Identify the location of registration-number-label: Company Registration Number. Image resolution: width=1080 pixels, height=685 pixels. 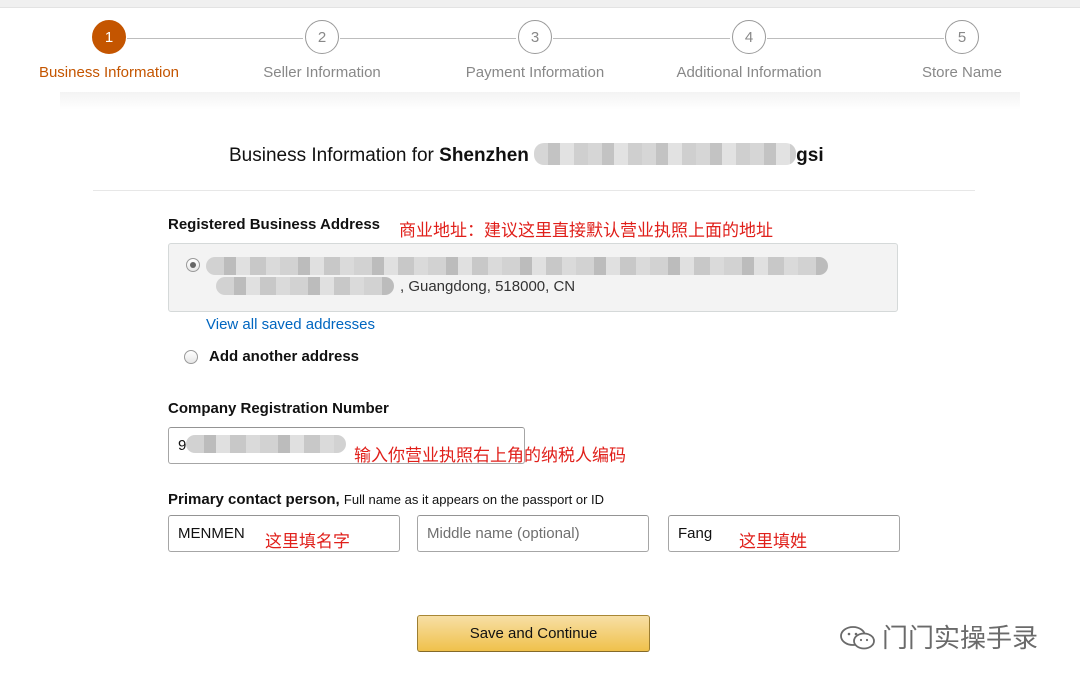
(278, 408).